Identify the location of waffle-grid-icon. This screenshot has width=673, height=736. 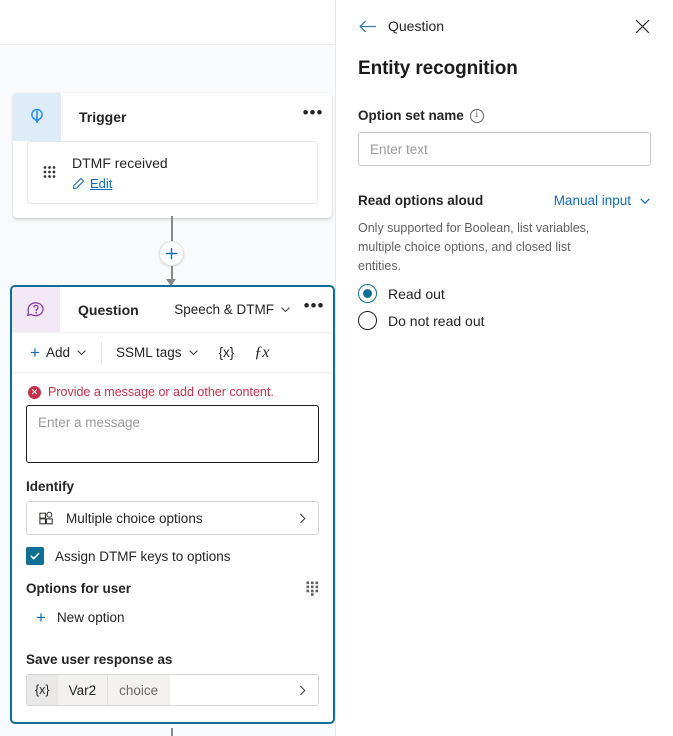
(312, 588).